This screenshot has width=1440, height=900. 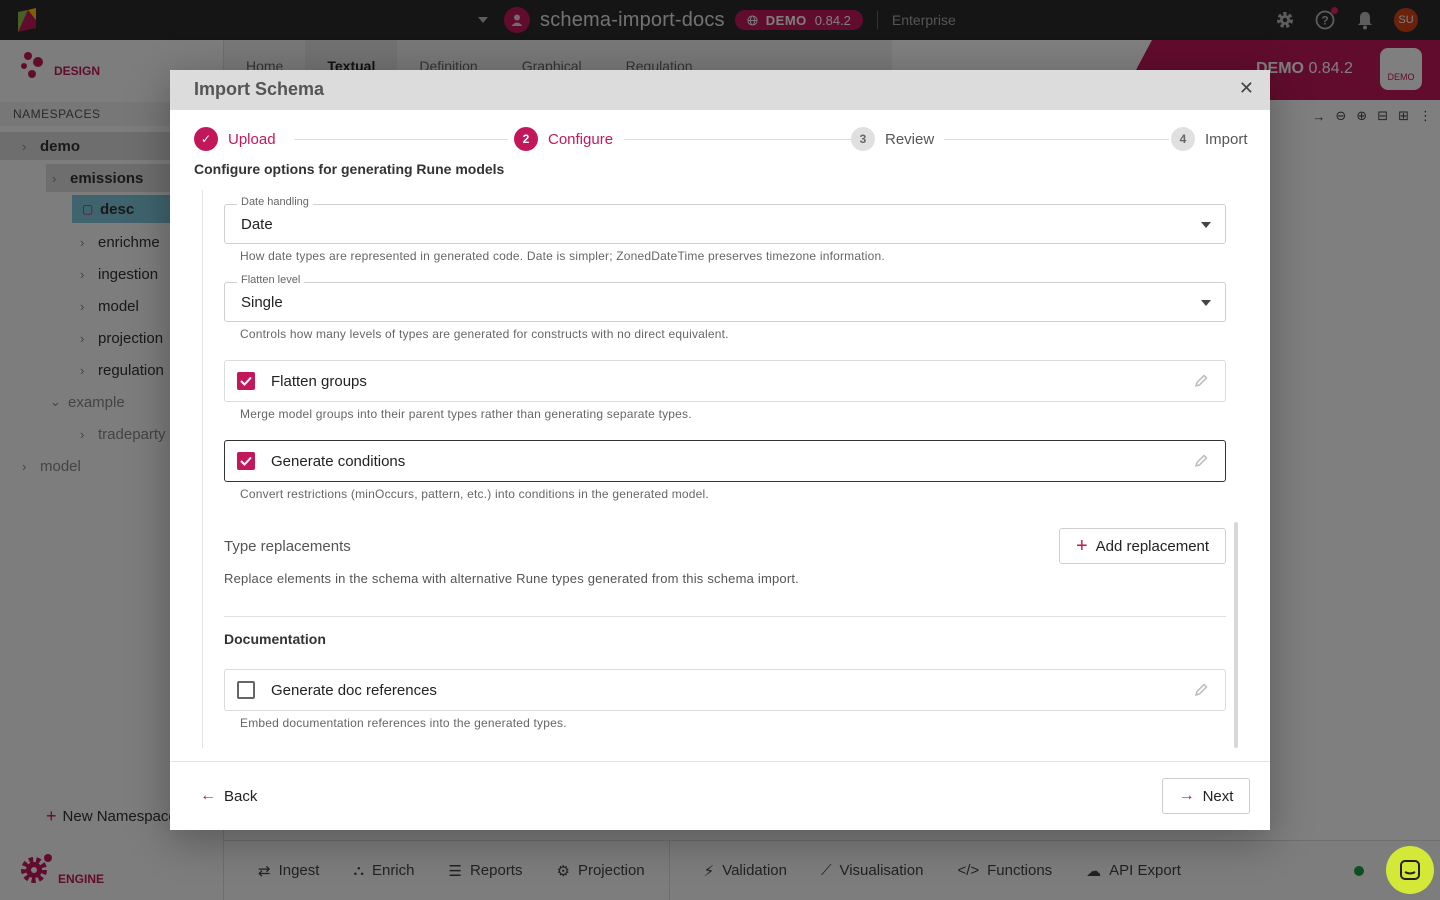 What do you see at coordinates (726, 139) in the screenshot?
I see `stepper: ✓ Upload 2 Configure 3 Review 4 Import` at bounding box center [726, 139].